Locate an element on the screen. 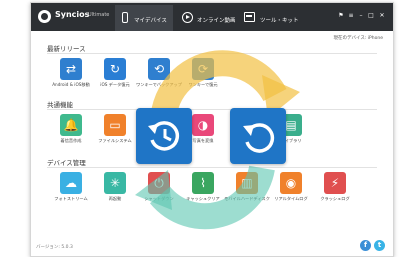 This screenshot has height=257, width=420. tile-clear-cache: ⌇ キャッシュクリア is located at coordinates (203, 193).